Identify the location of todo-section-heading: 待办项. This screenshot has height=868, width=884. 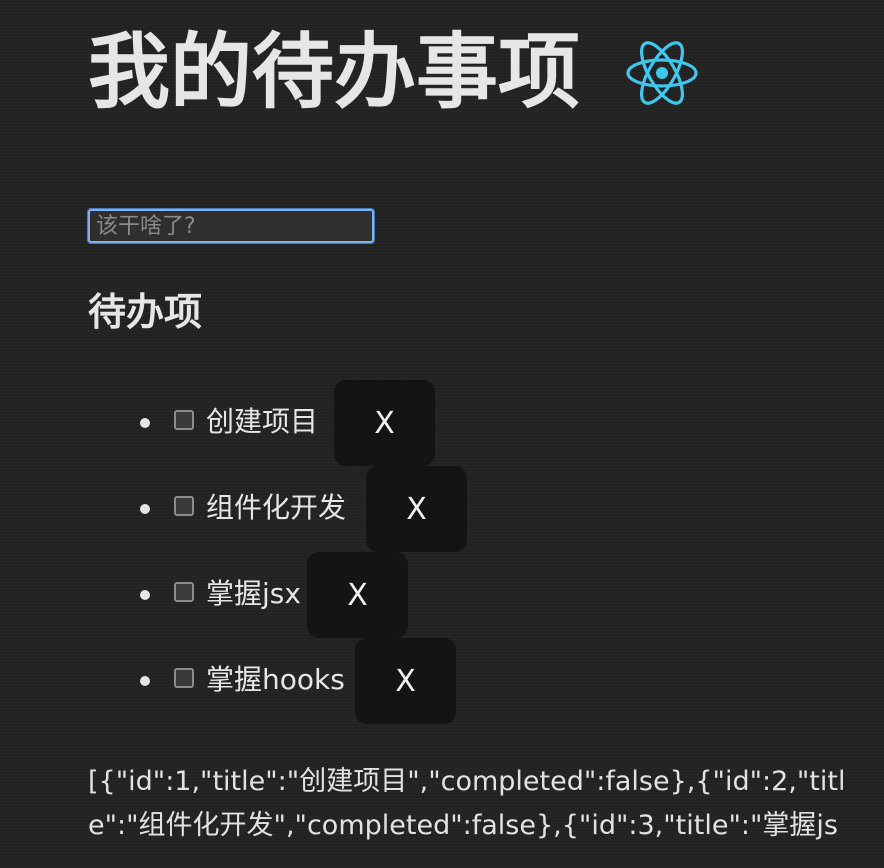
(145, 312).